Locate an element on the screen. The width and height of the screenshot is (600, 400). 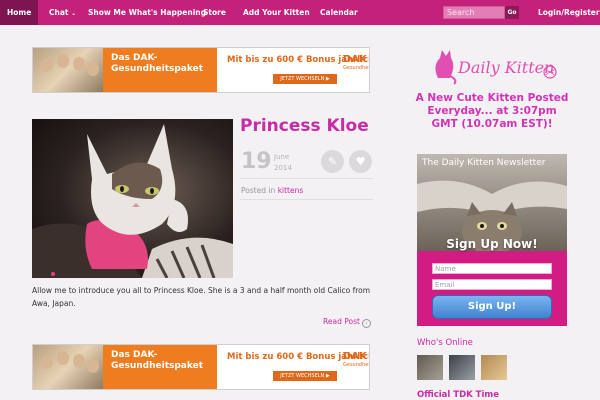
nav-label: Calendar is located at coordinates (339, 12).